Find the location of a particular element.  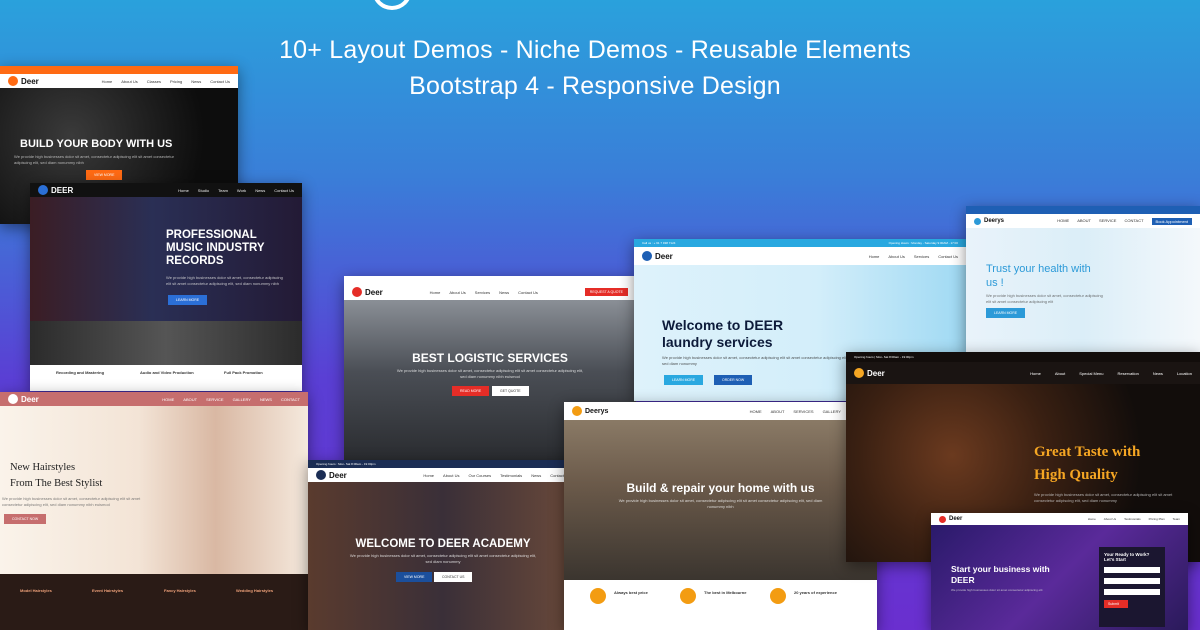

demo-nav: DEER Home Studio Team Work News Contact Us is located at coordinates (166, 190).